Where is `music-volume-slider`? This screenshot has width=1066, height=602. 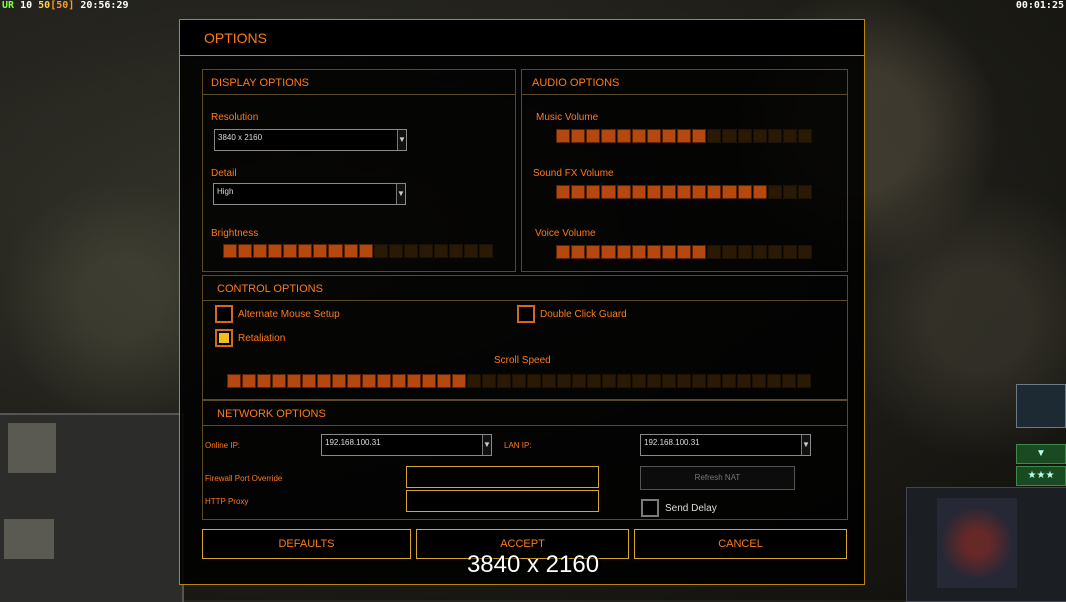 music-volume-slider is located at coordinates (684, 136).